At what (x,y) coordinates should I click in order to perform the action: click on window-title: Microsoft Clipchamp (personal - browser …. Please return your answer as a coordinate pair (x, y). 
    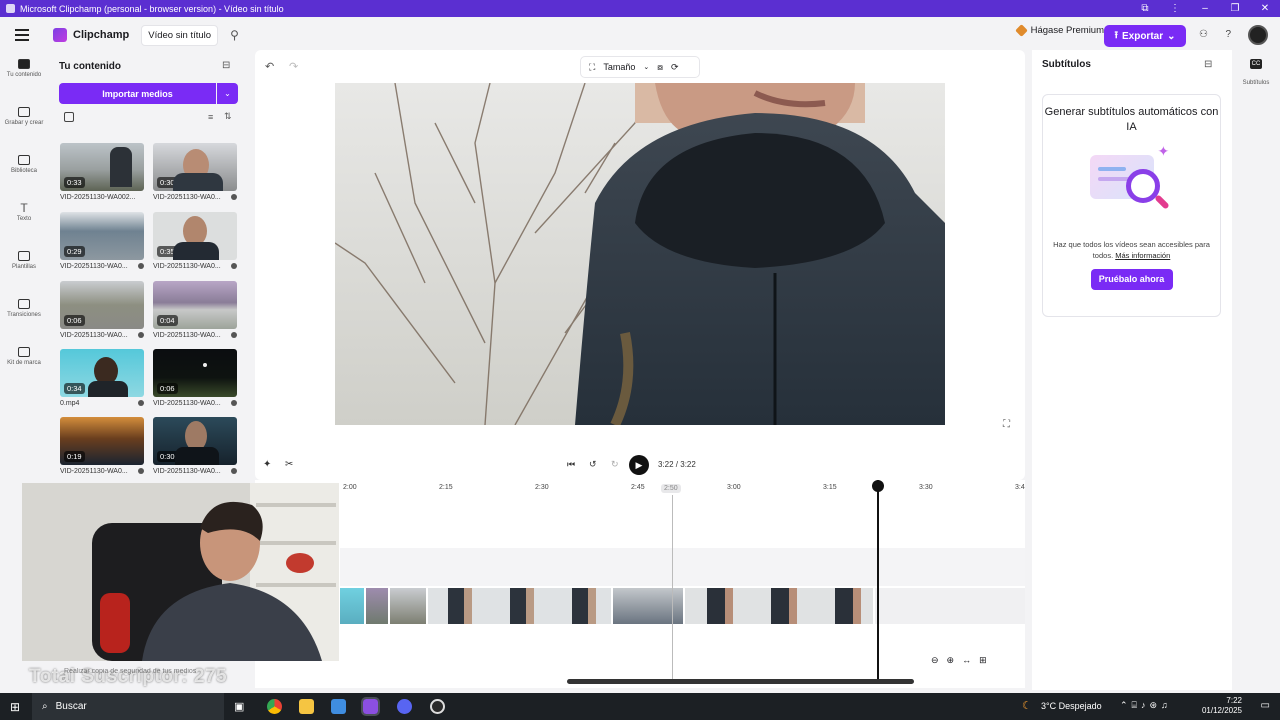
    Looking at the image, I should click on (152, 8).